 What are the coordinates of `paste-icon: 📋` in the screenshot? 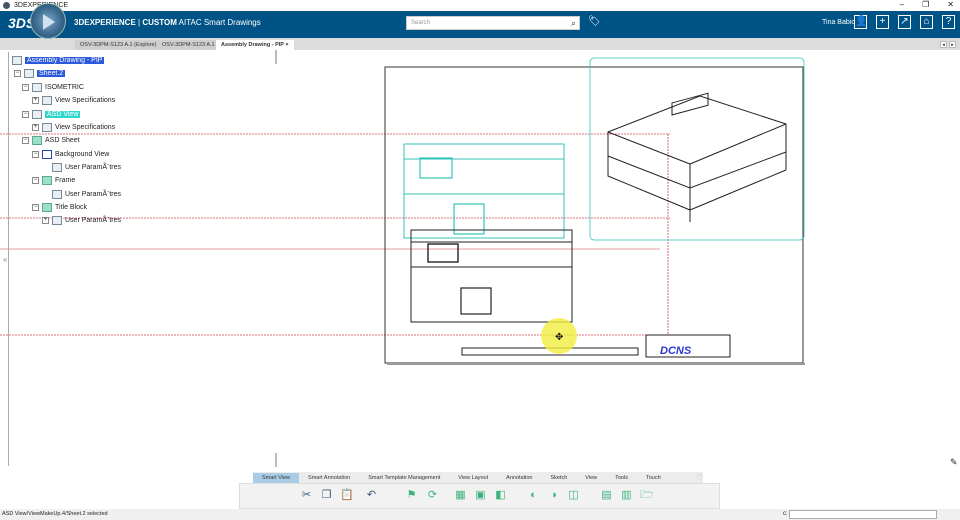 It's located at (347, 495).